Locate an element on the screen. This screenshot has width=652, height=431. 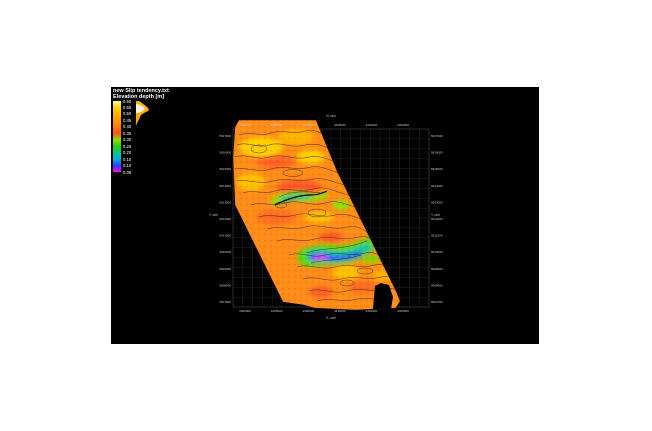
y-tick-label-right: 5610000 is located at coordinates (437, 252).